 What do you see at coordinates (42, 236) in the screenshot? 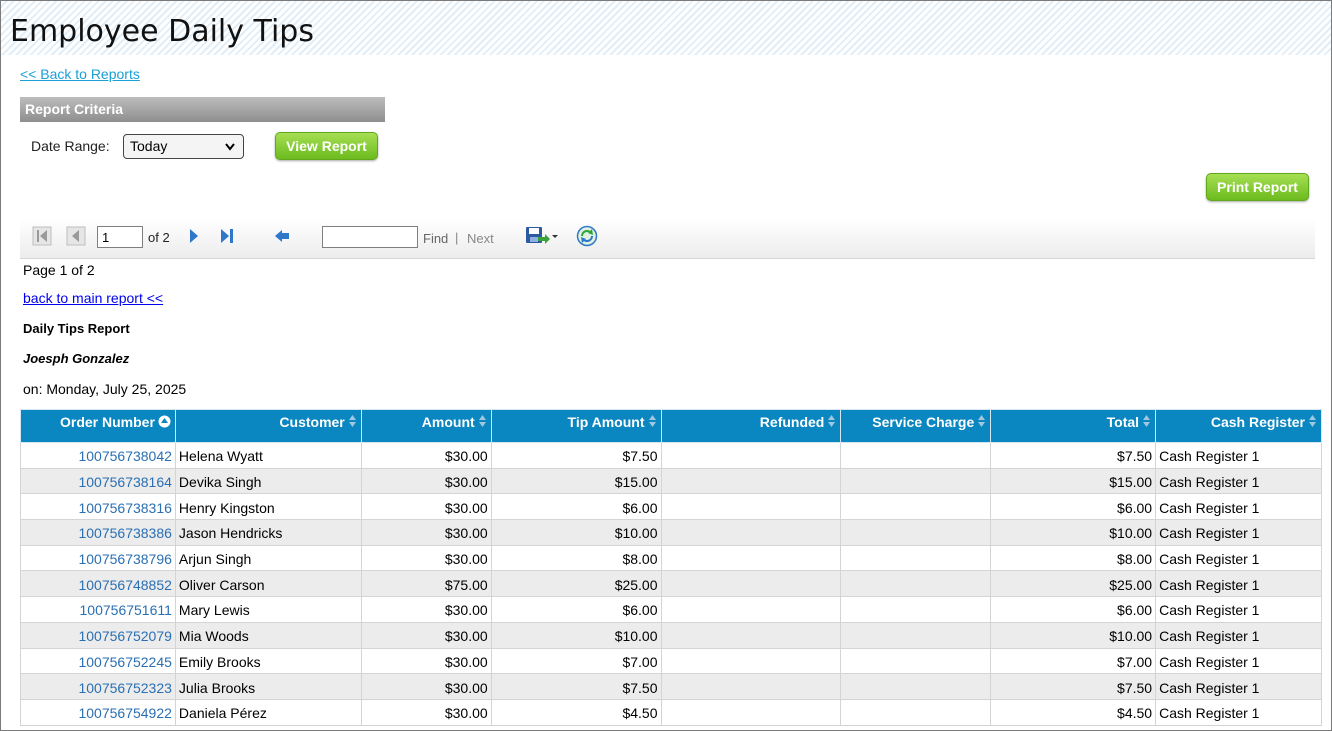
I see `first-page-icon` at bounding box center [42, 236].